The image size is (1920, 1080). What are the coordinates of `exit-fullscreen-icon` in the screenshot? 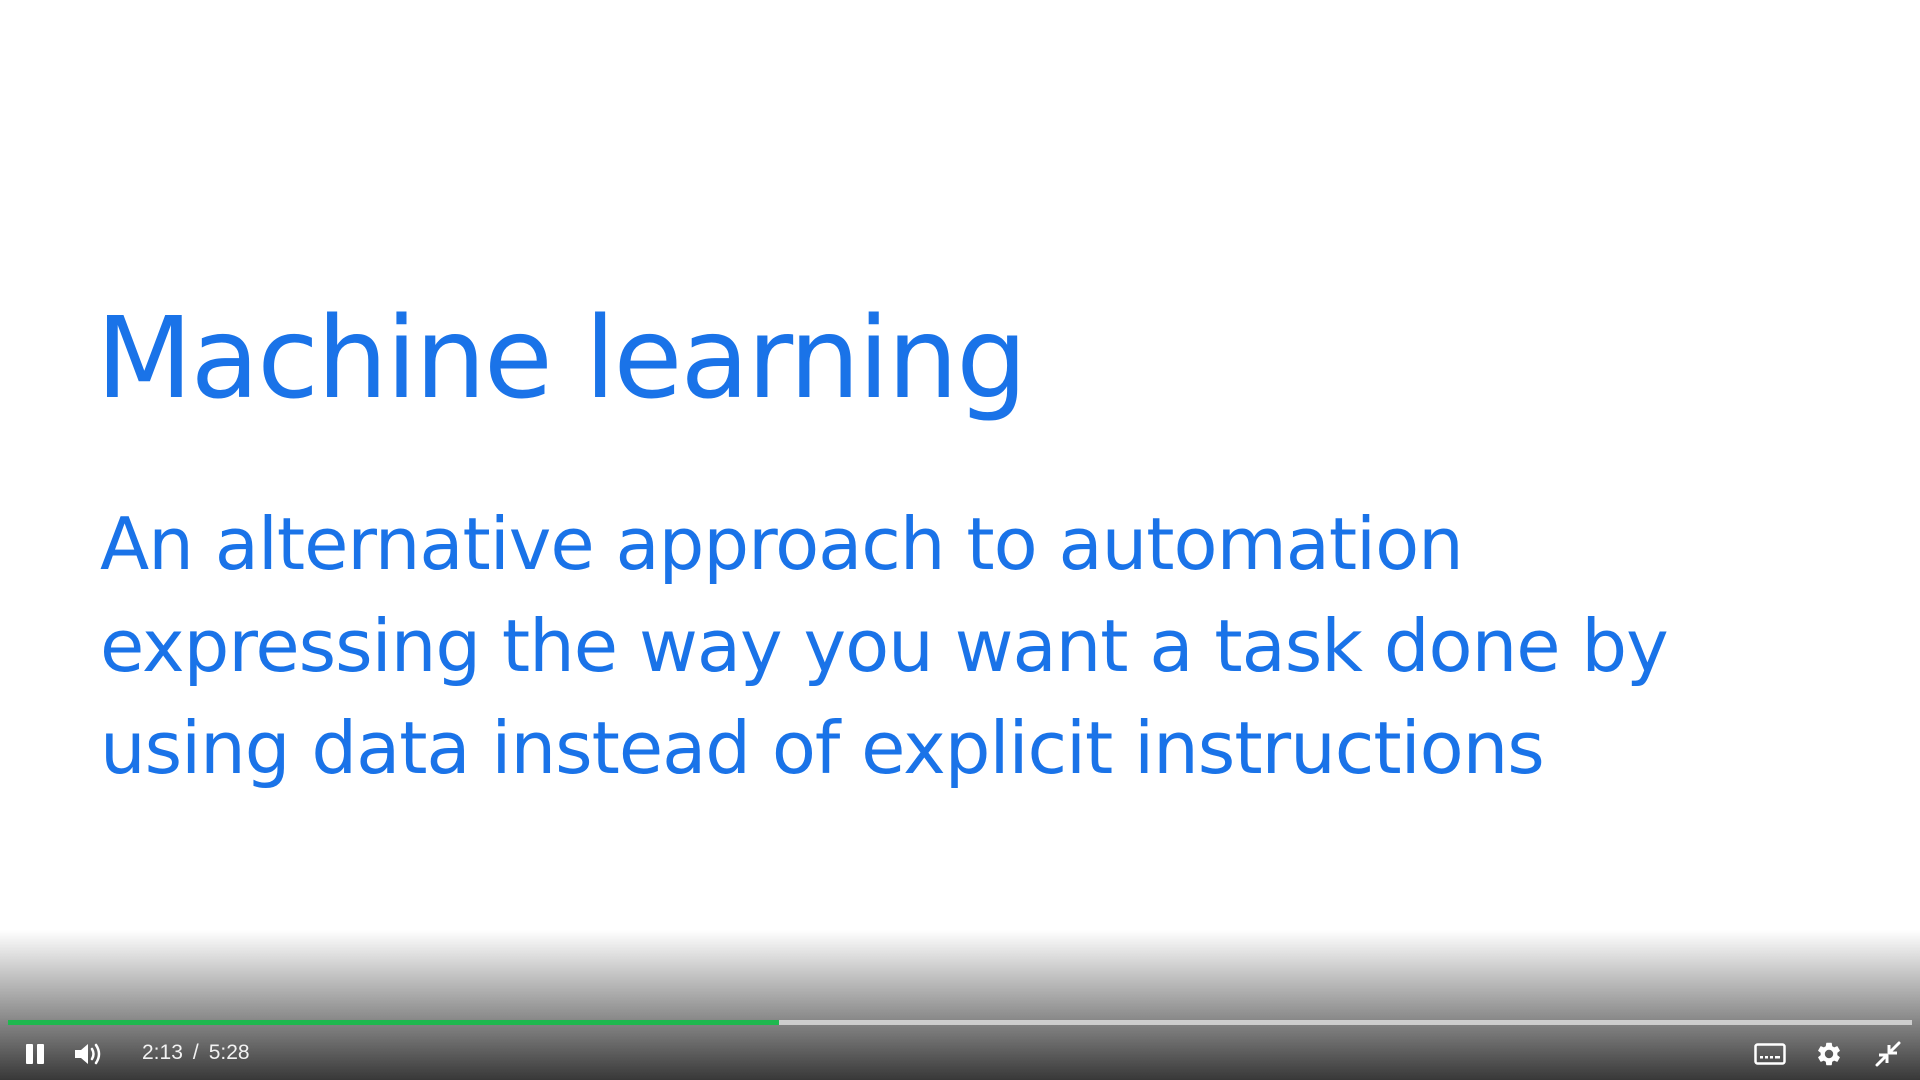 It's located at (1888, 1054).